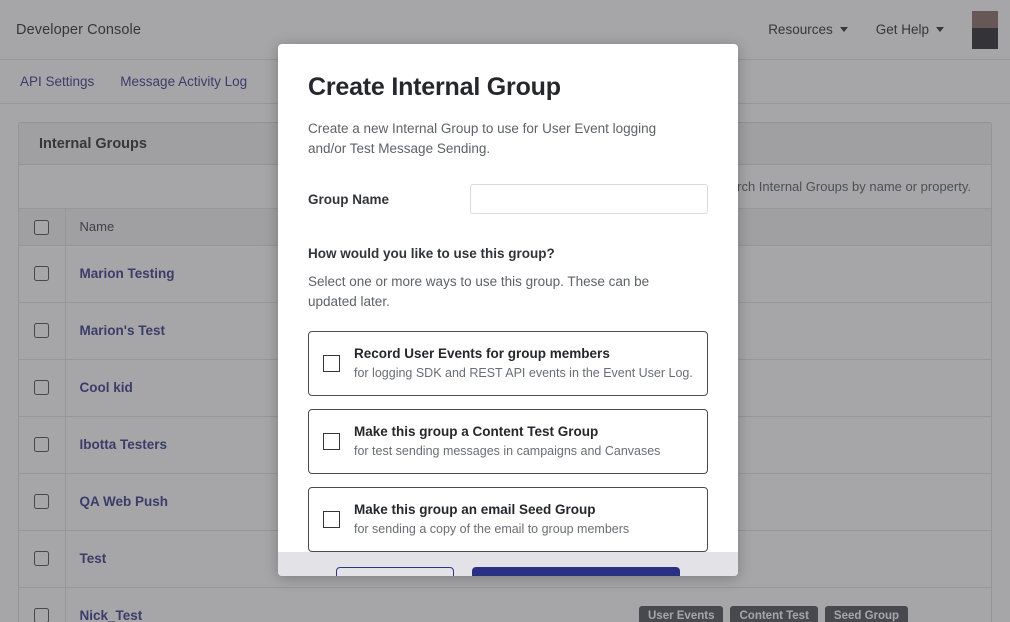  Describe the element at coordinates (482, 353) in the screenshot. I see `usage-option-title: Record User Events for group members` at that location.